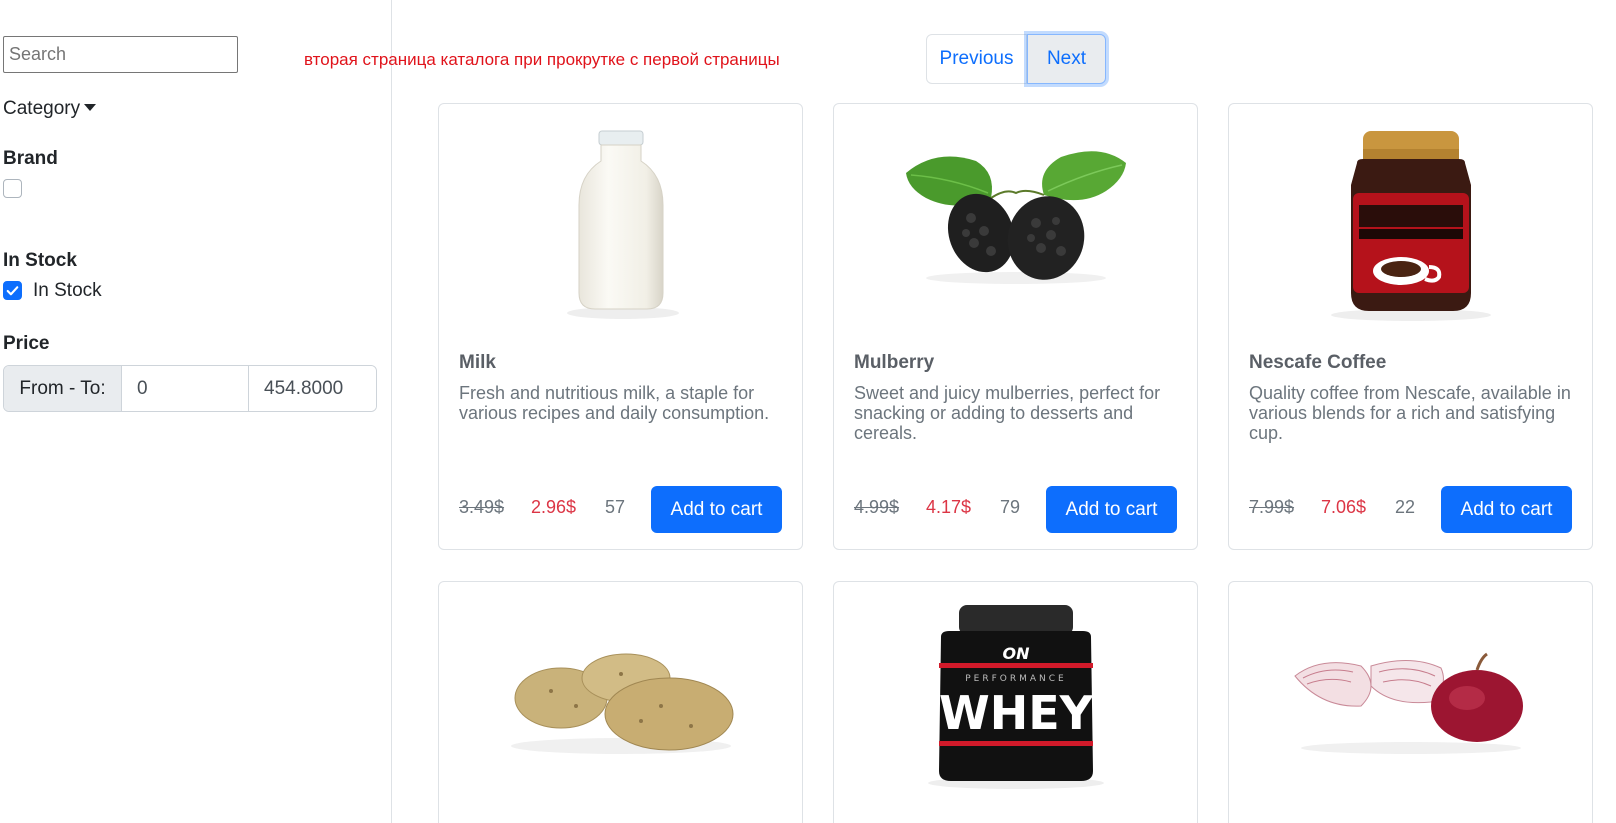 The width and height of the screenshot is (1616, 823). I want to click on category-dropdown: Category, so click(50, 109).